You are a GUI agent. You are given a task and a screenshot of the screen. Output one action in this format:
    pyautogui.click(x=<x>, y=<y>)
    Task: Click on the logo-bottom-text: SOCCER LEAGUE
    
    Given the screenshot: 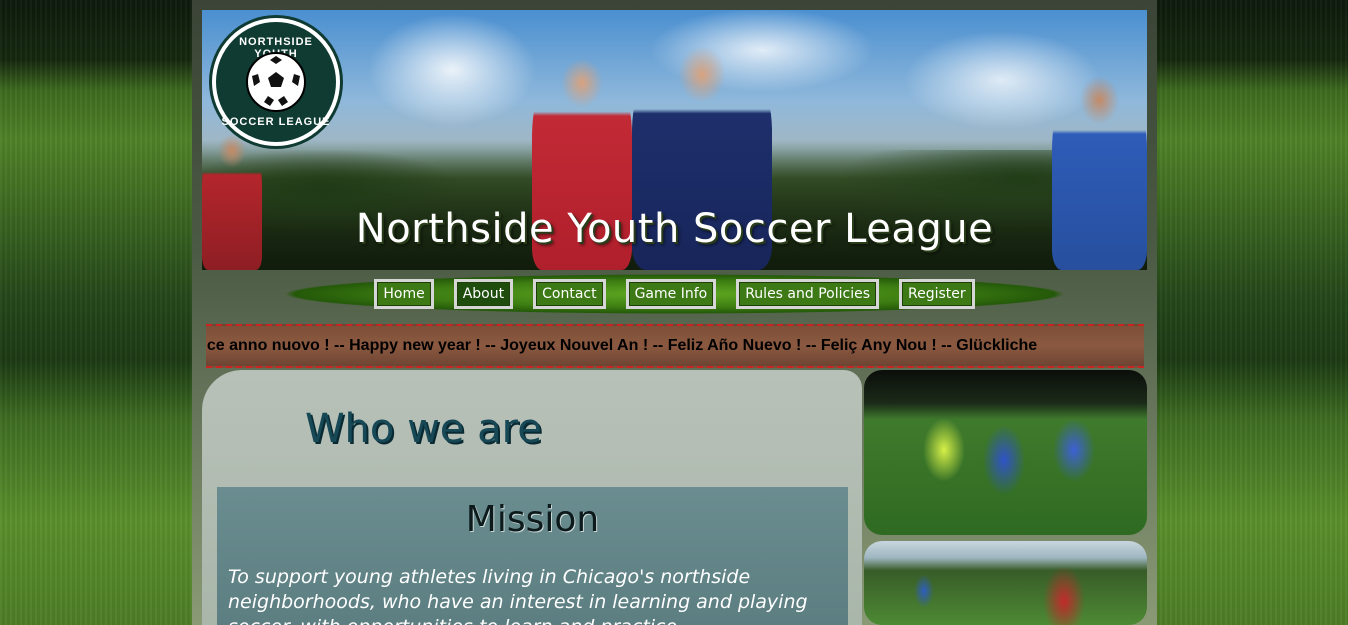 What is the action you would take?
    pyautogui.click(x=276, y=122)
    